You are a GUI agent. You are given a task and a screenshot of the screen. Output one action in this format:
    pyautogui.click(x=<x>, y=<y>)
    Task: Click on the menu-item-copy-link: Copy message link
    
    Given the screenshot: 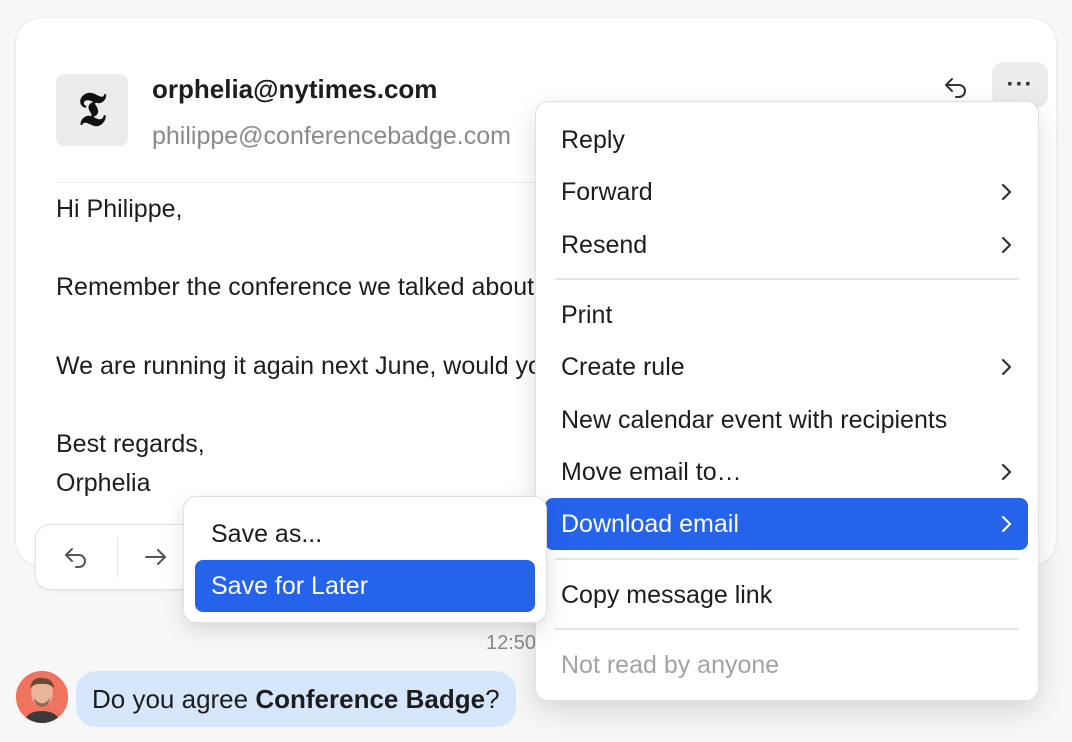 What is the action you would take?
    pyautogui.click(x=786, y=595)
    